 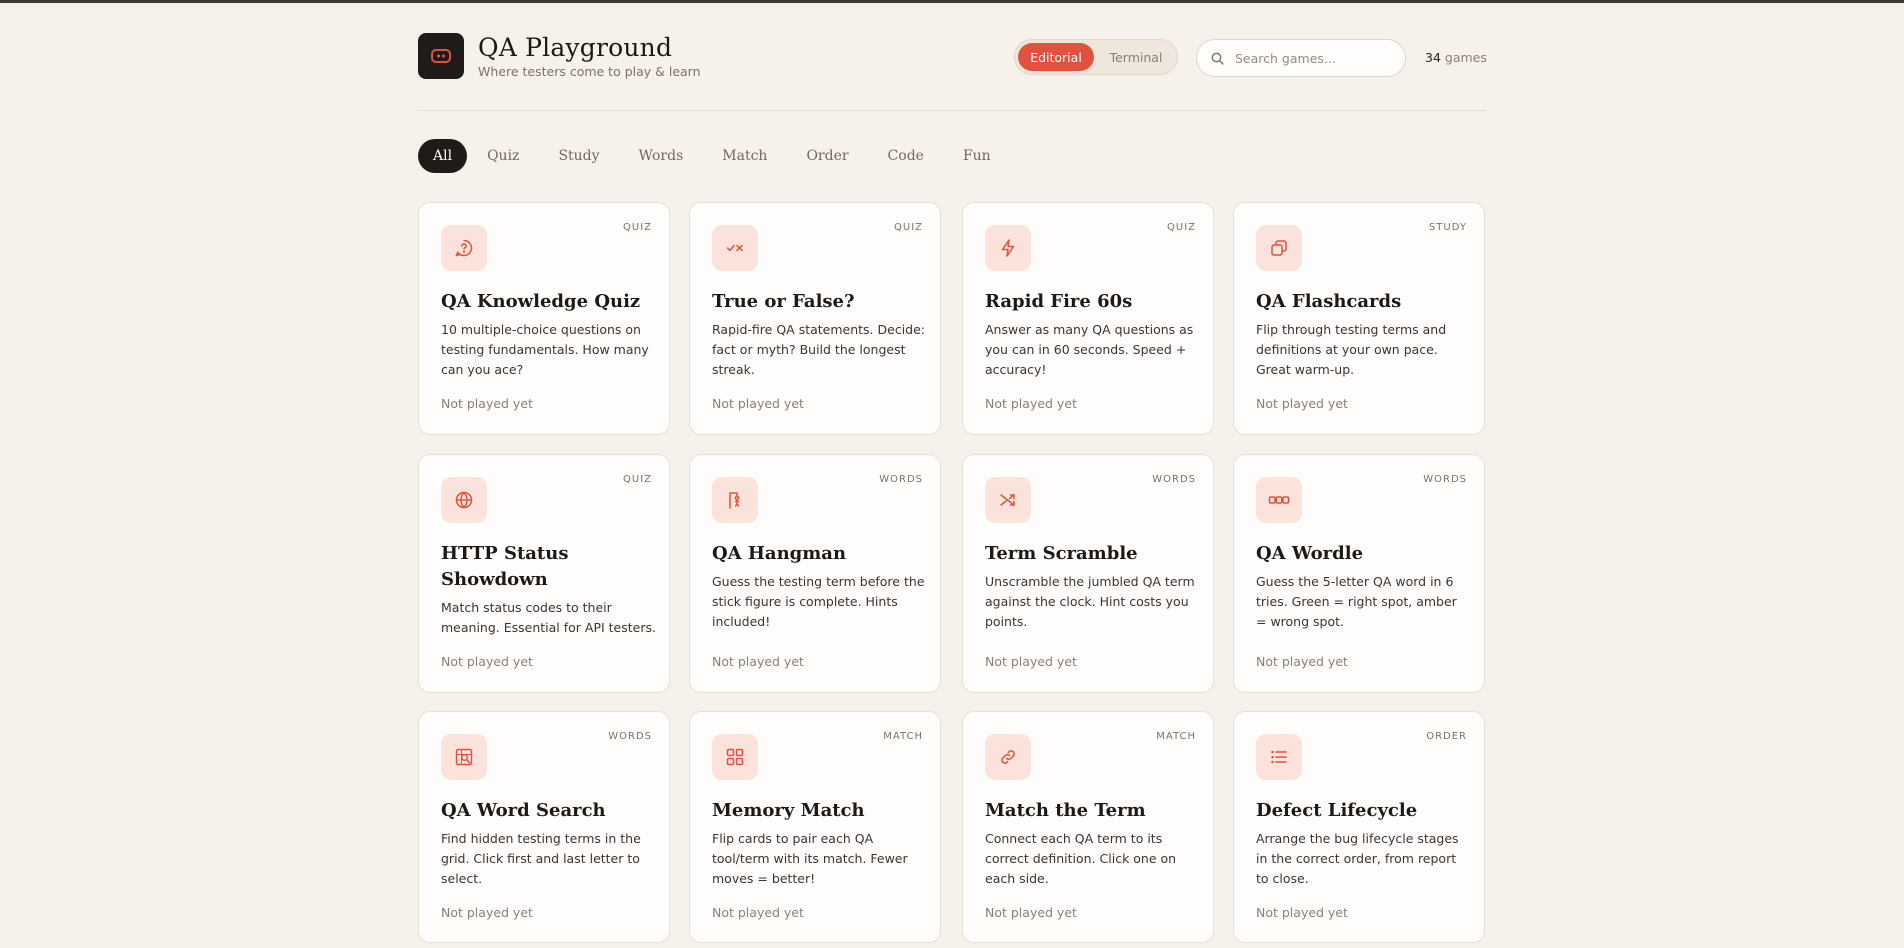 What do you see at coordinates (1433, 57) in the screenshot?
I see `games-count-number: 34` at bounding box center [1433, 57].